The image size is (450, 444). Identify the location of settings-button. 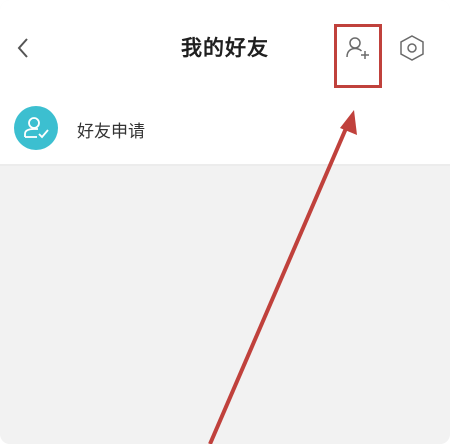
(412, 48).